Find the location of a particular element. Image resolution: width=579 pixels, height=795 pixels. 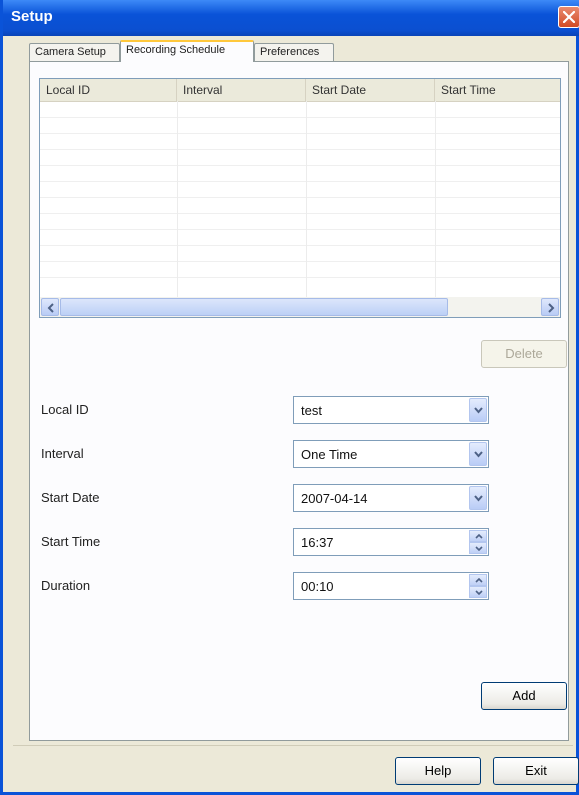

help-button: Help is located at coordinates (438, 771).